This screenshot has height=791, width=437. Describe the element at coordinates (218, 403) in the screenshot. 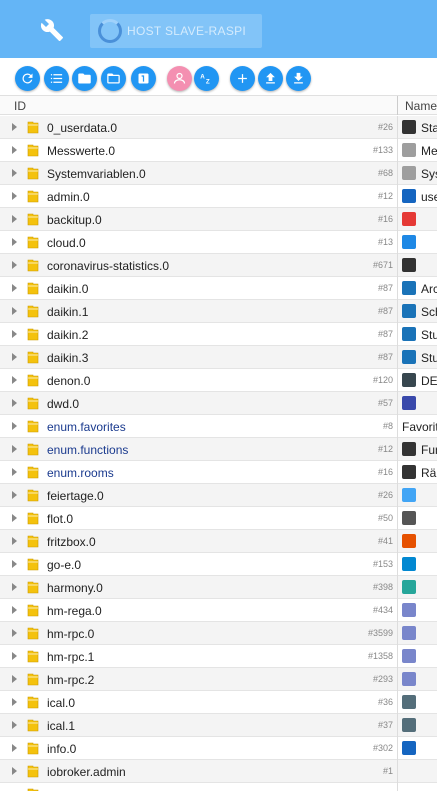

I see `table-row: dwd.0 #57` at that location.